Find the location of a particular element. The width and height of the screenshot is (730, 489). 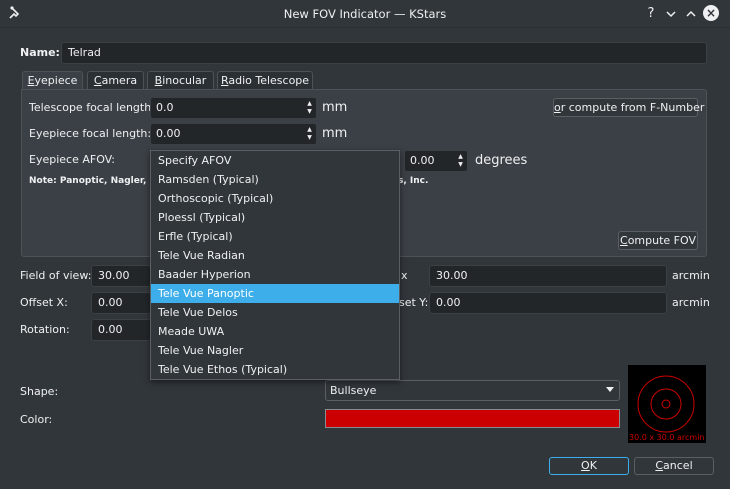

tab-binocular: Binocular is located at coordinates (180, 80).